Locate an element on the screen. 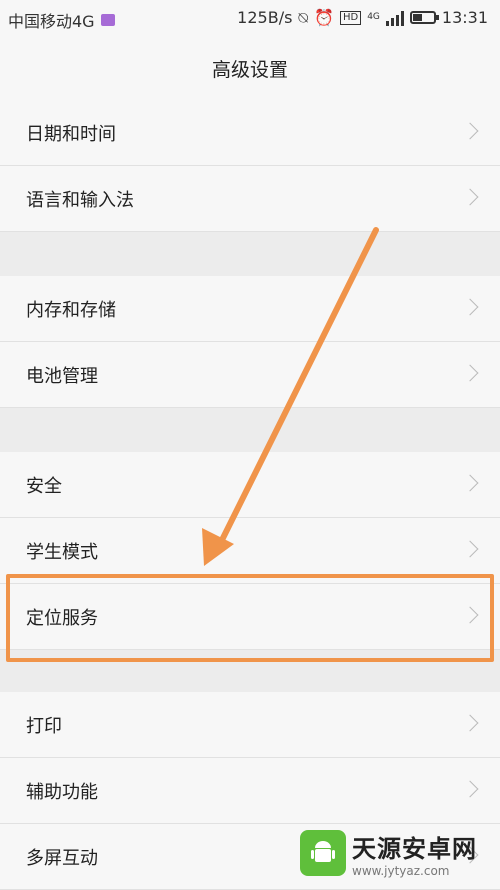  watermark-text: 天源安卓网 www.jytyaz.com is located at coordinates (414, 853).